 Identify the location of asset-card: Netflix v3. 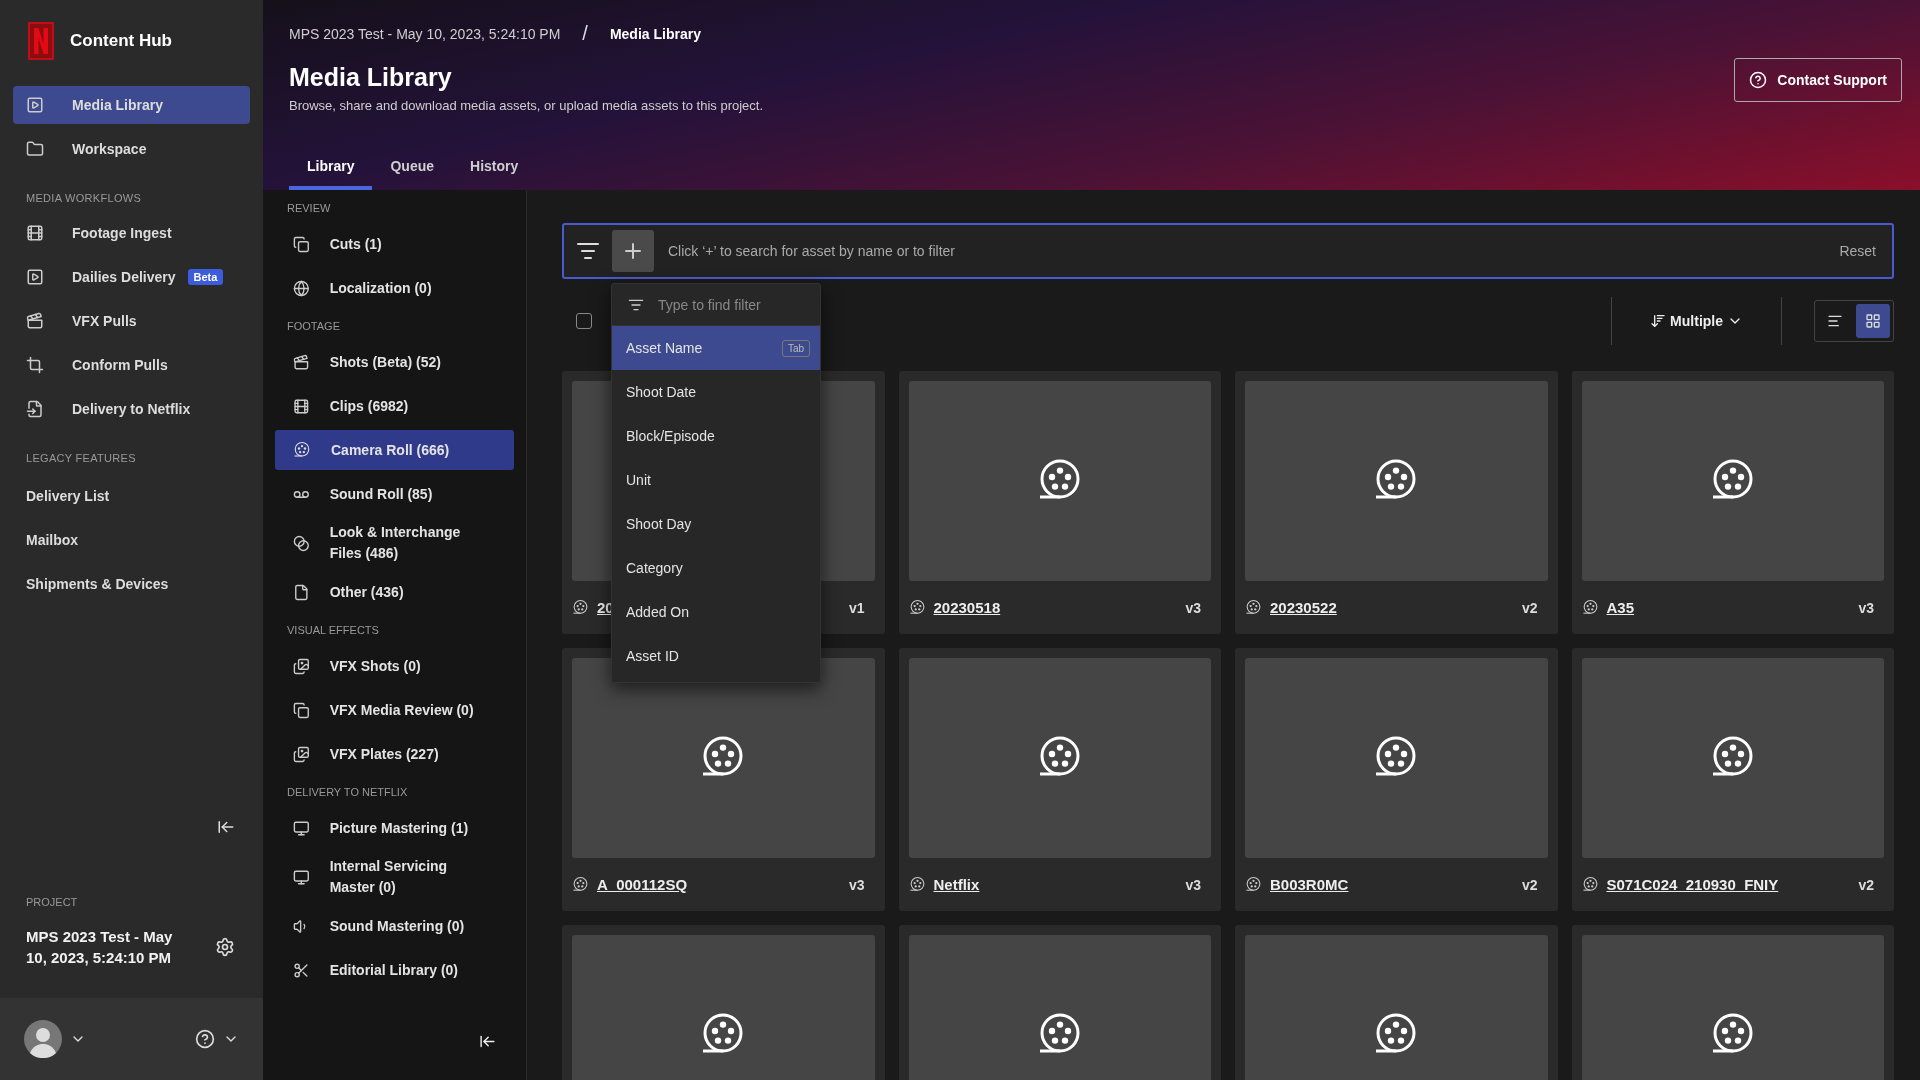
(1059, 779).